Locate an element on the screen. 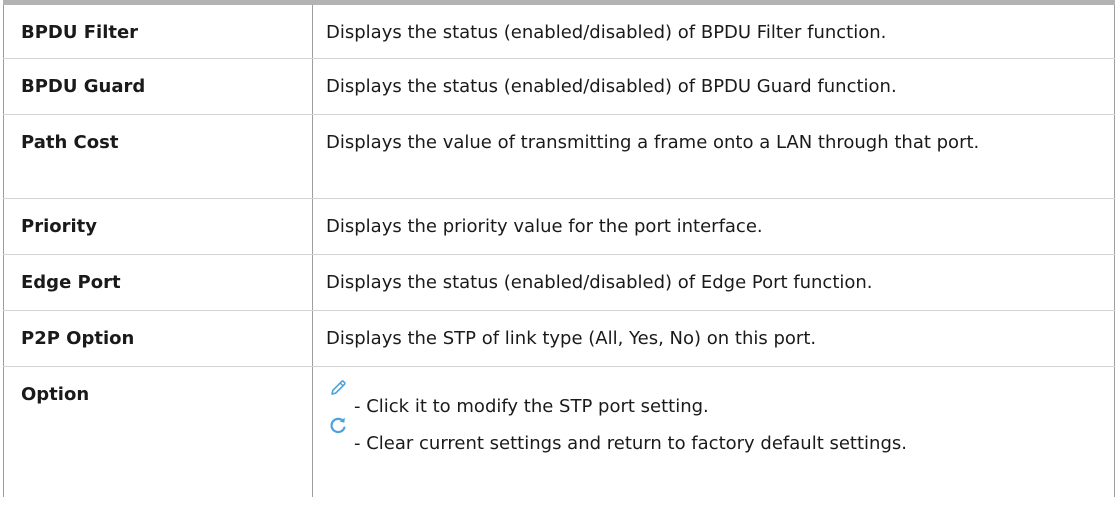 The image size is (1120, 513). row-term: Priority is located at coordinates (158, 226).